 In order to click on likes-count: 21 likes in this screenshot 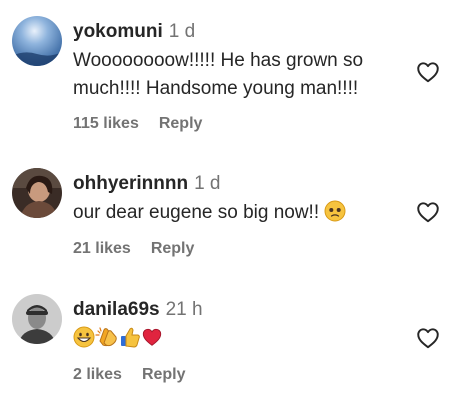, I will do `click(102, 248)`.